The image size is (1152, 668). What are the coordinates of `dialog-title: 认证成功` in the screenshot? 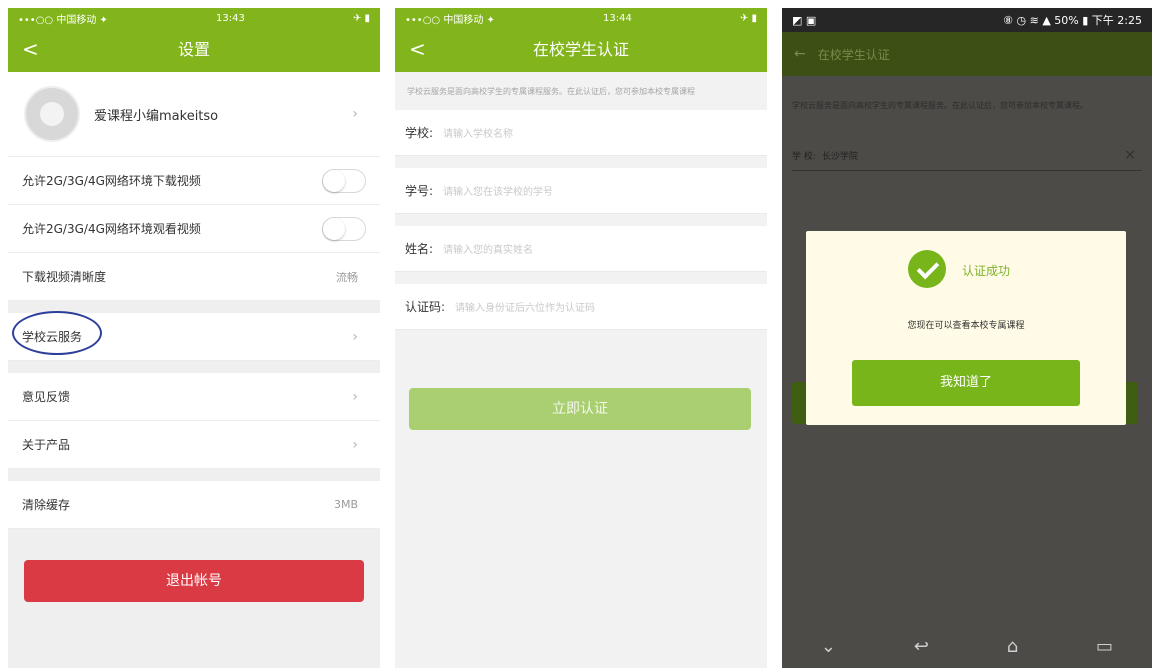 It's located at (986, 271).